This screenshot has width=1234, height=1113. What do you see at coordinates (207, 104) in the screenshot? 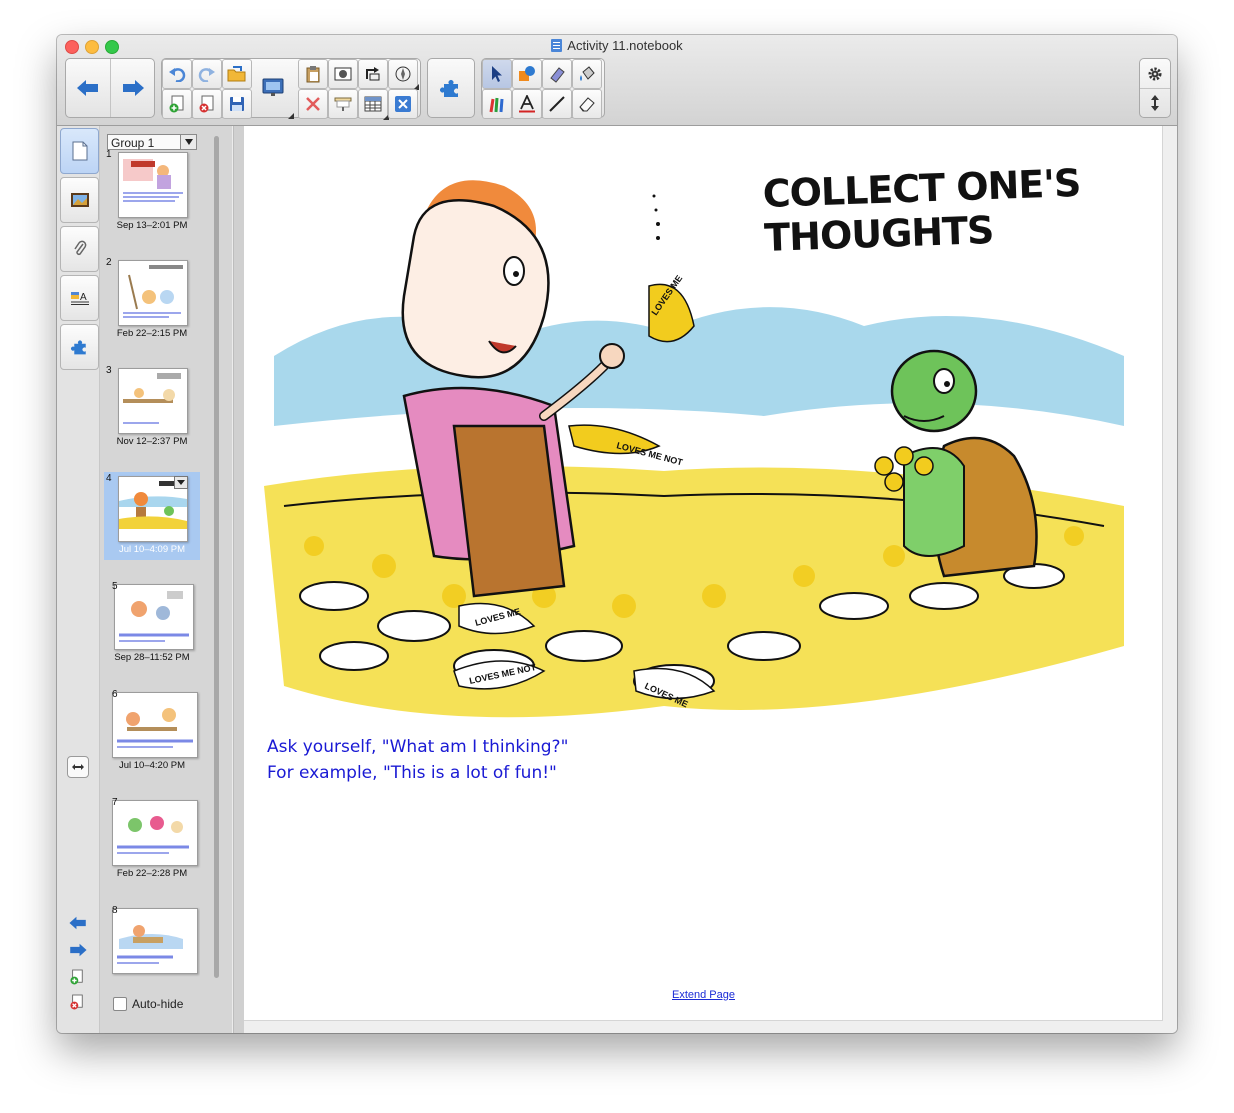
I see `delete-page-button` at bounding box center [207, 104].